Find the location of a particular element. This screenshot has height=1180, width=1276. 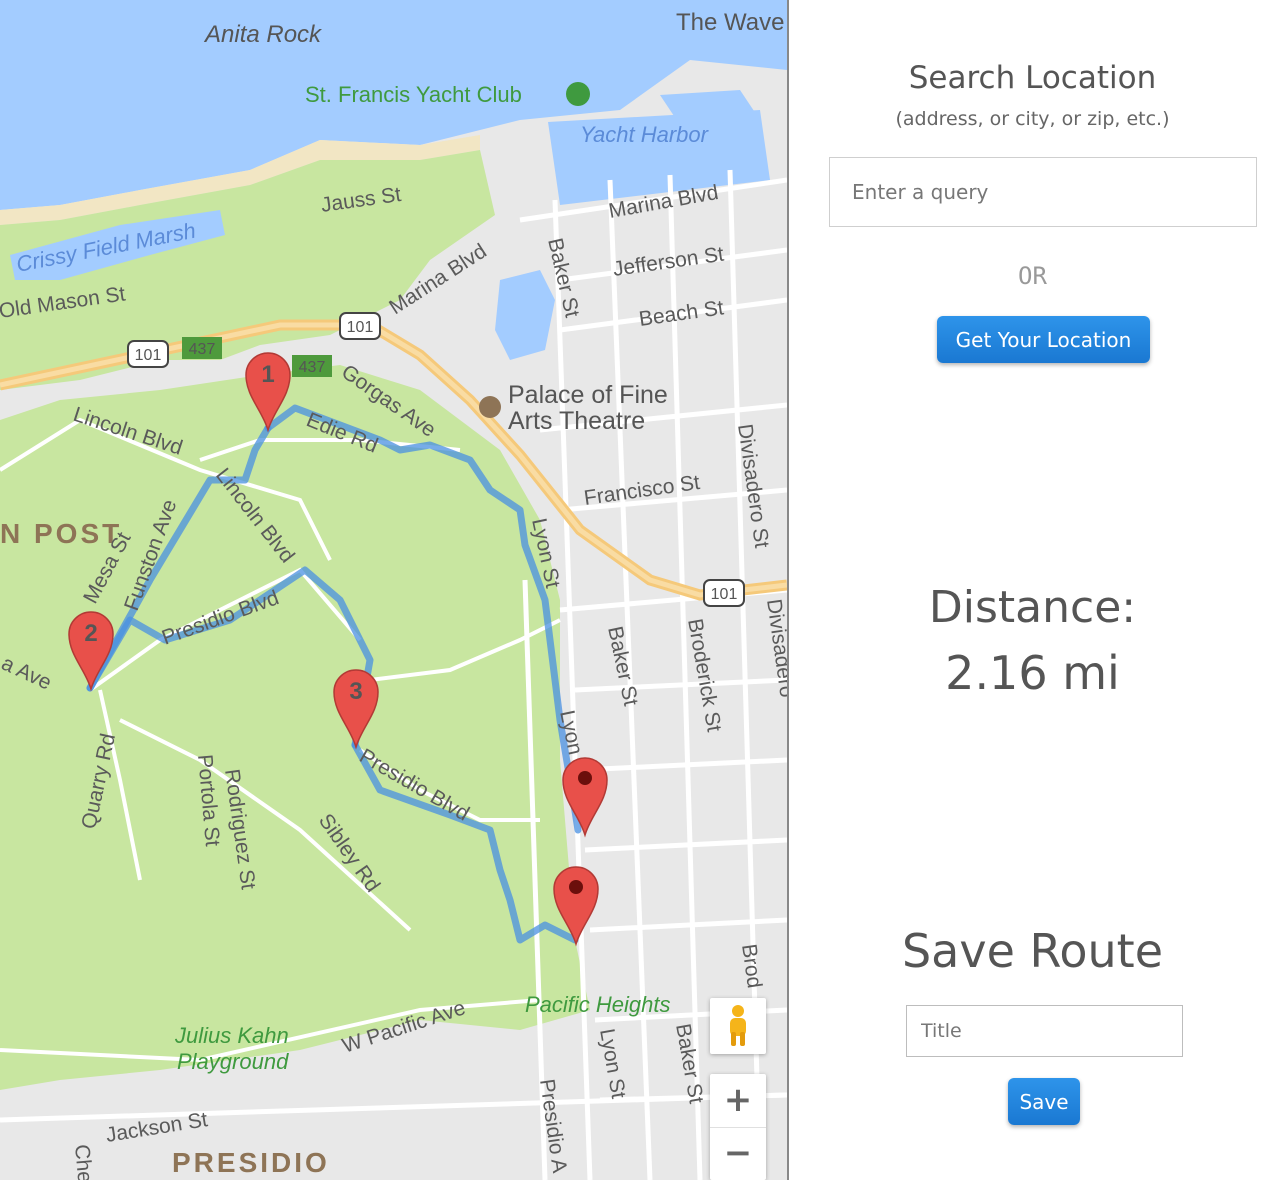

search-location-title: Search Location is located at coordinates (1032, 78).